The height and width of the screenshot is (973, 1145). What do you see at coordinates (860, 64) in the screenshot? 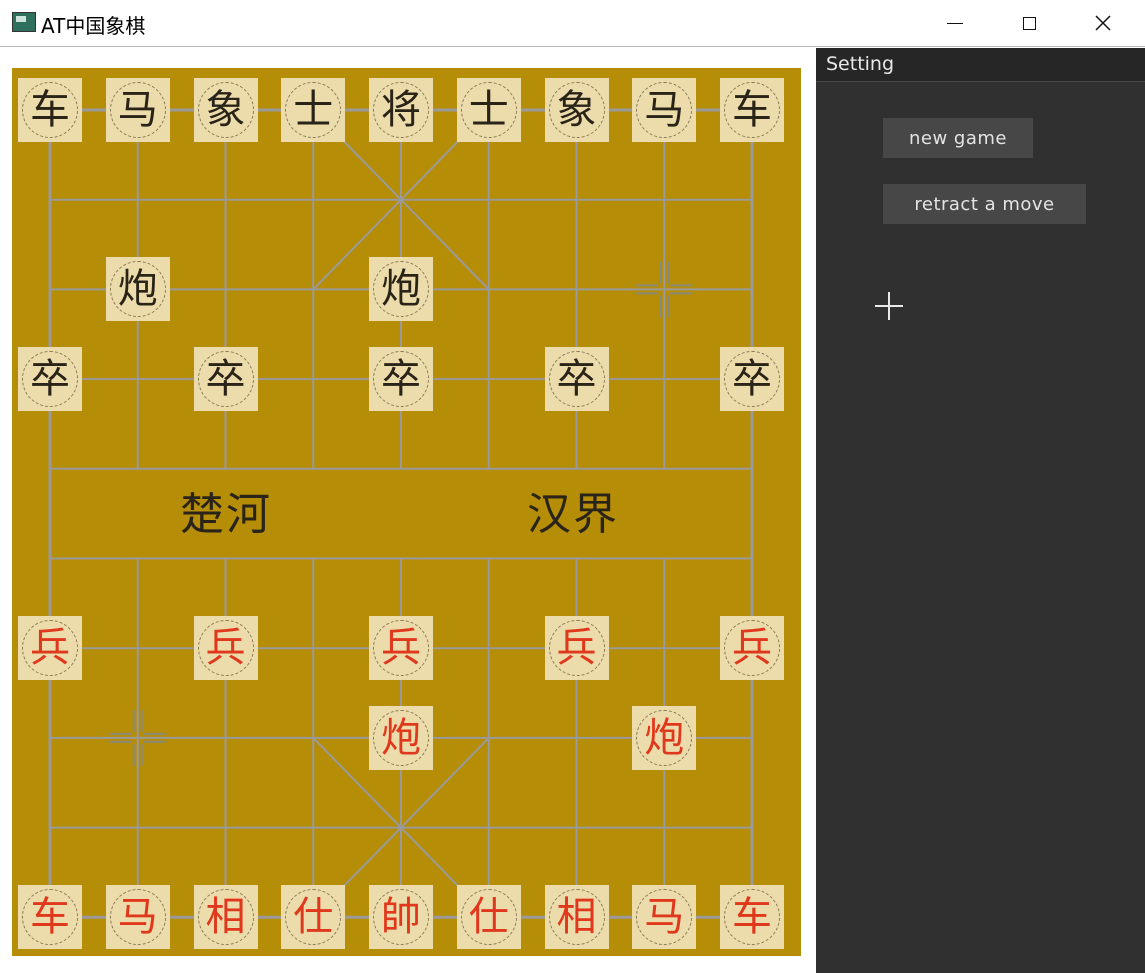
I see `panel-title: Setting` at bounding box center [860, 64].